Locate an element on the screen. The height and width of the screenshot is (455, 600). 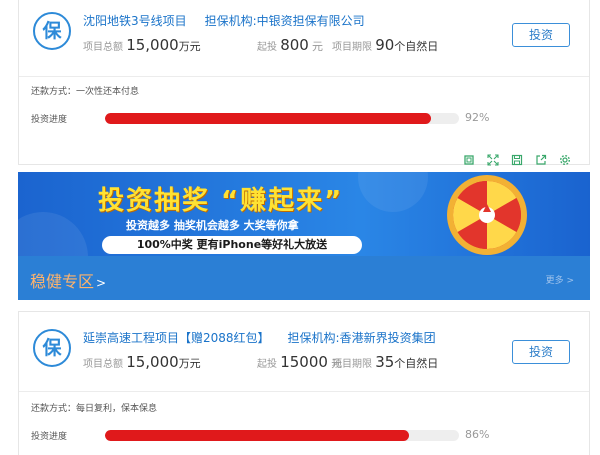
repayment-method: 还款方式：每日复利，保本保息 is located at coordinates (94, 409).